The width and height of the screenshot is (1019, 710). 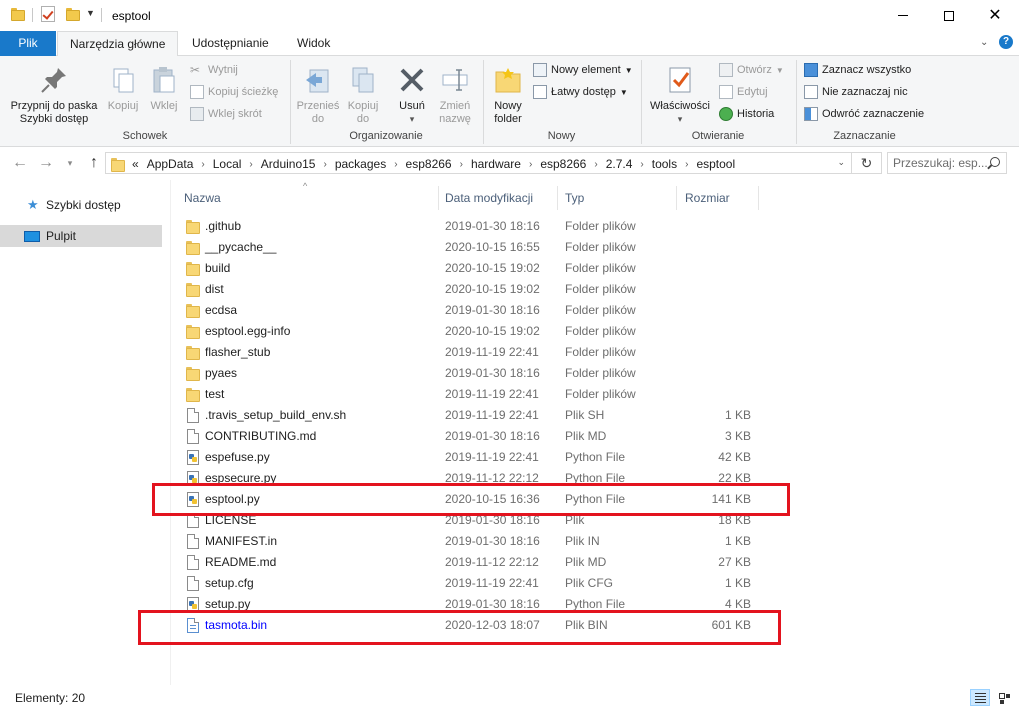 I want to click on table-row: .github 2019-01-30 18:16 Folder plików, so click(x=467, y=226).